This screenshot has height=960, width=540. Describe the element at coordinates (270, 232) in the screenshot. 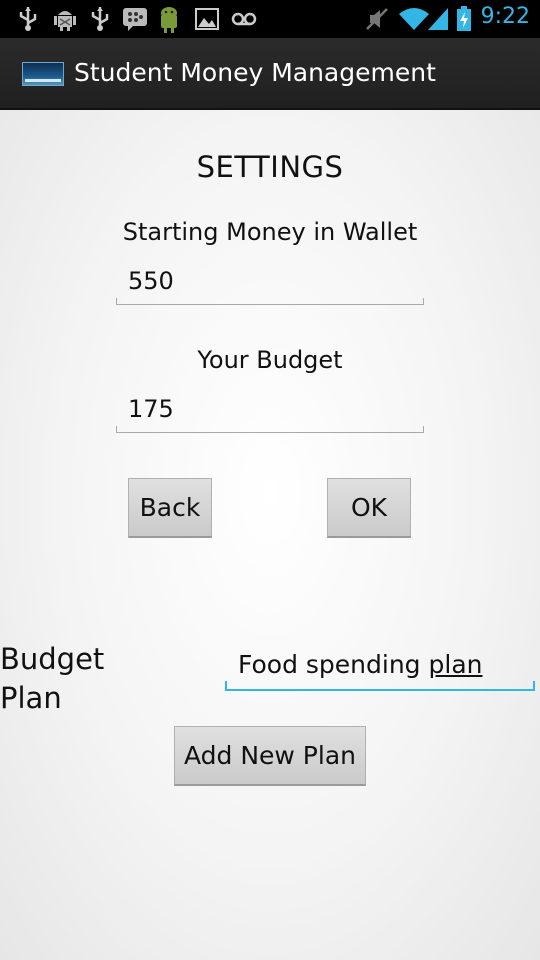

I see `wallet-label: Starting Money in Wallet` at that location.